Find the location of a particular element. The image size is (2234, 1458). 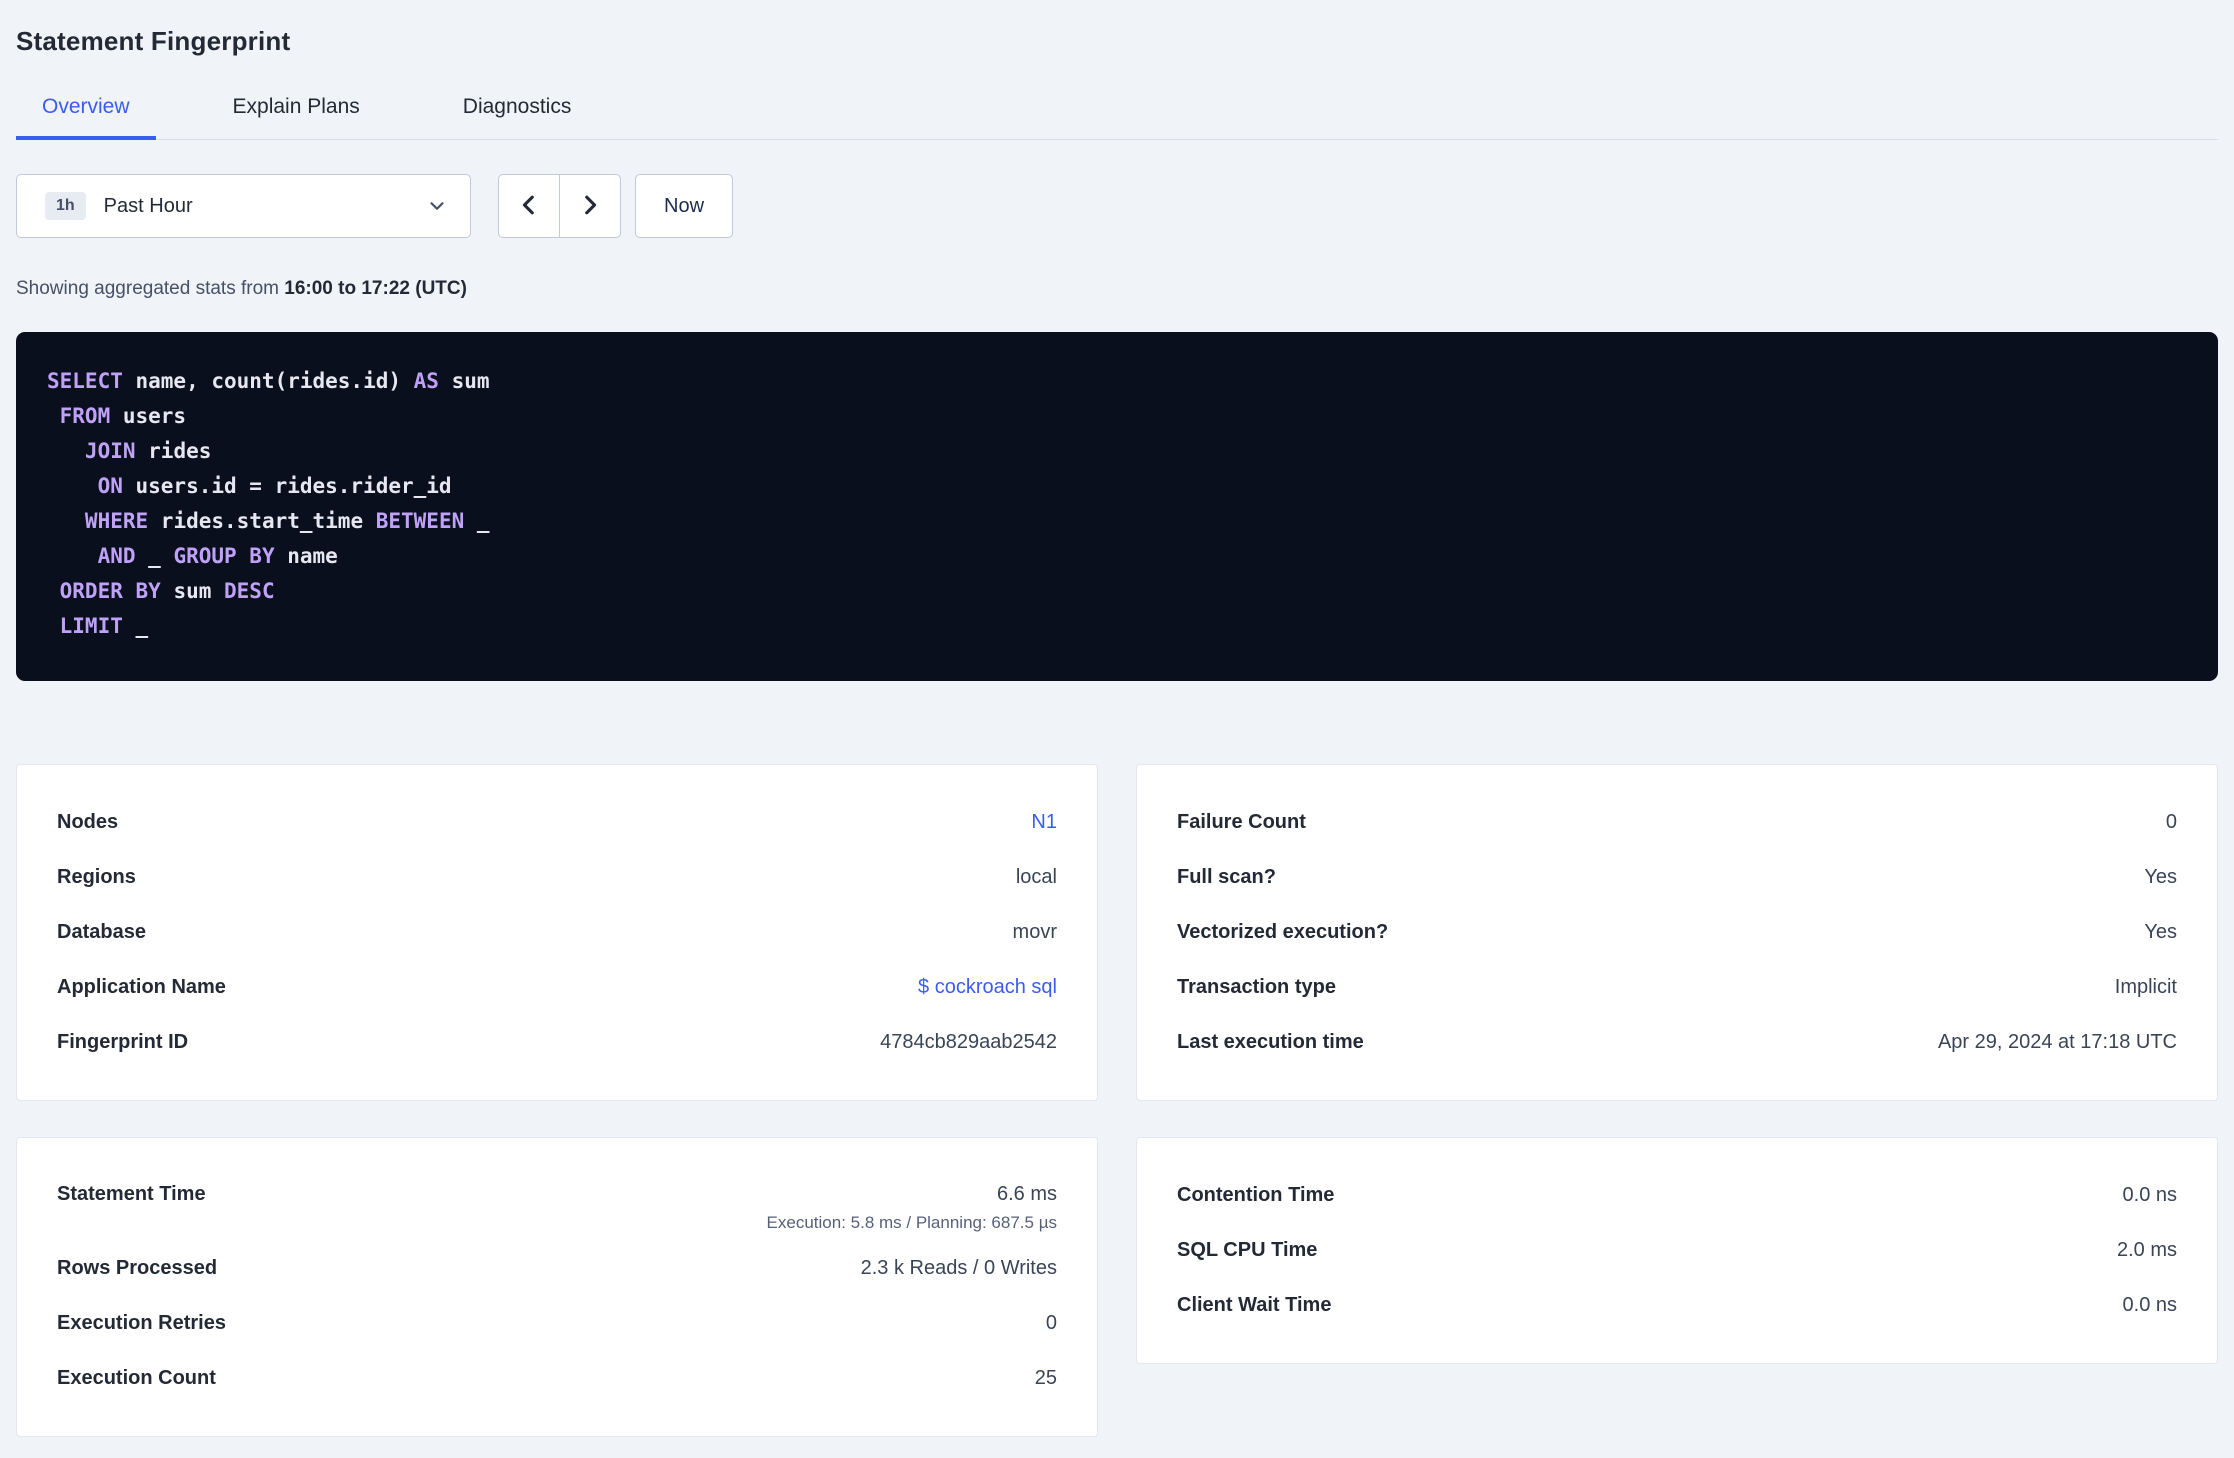

interval-label: Past Hour is located at coordinates (148, 205).